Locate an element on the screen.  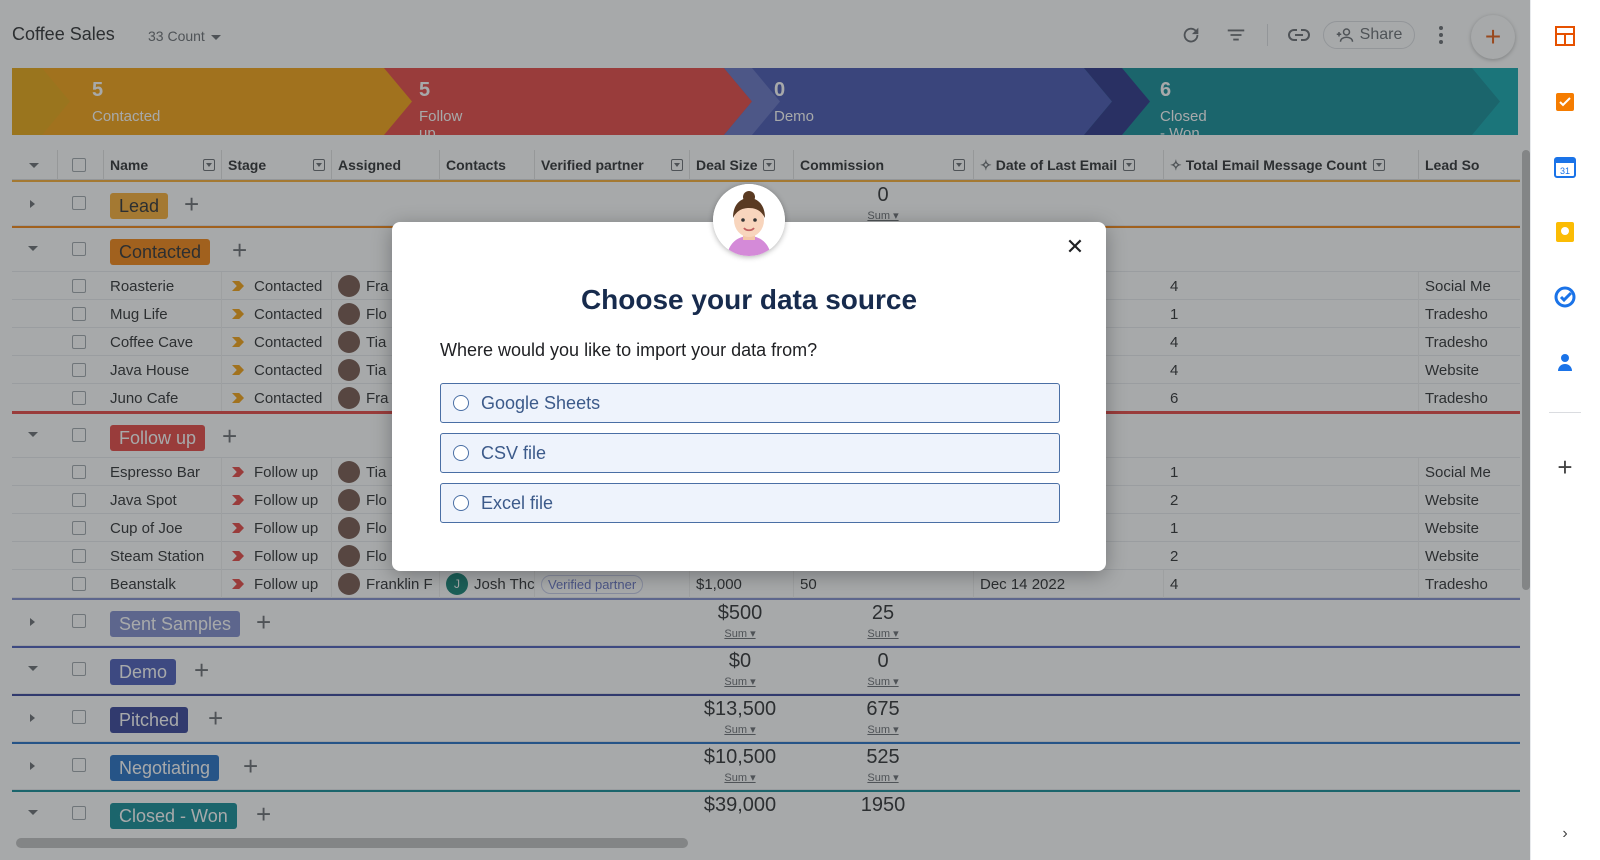
calendar-icon: 31 is located at coordinates (1565, 167).